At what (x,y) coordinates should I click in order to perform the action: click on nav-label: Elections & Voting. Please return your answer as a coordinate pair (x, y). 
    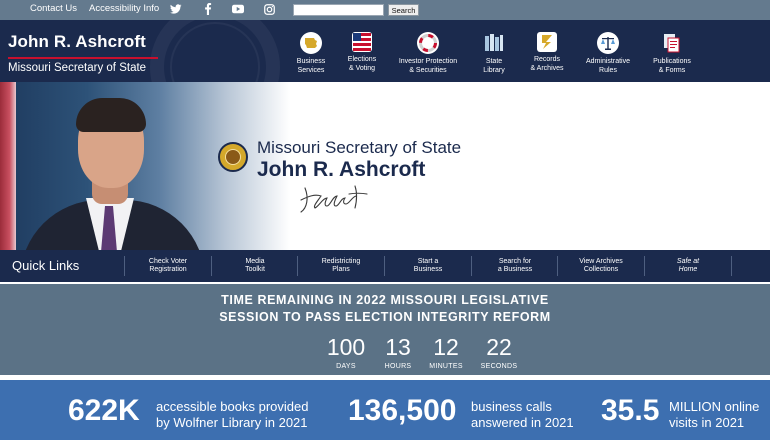
    Looking at the image, I should click on (362, 64).